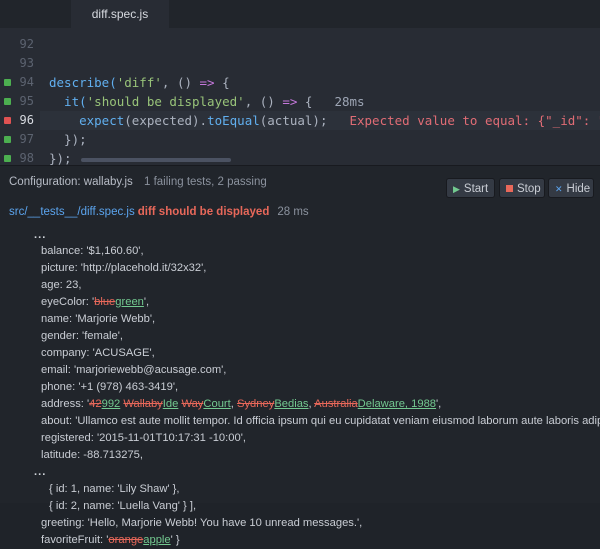  I want to click on hide-icon: ✕, so click(559, 189).